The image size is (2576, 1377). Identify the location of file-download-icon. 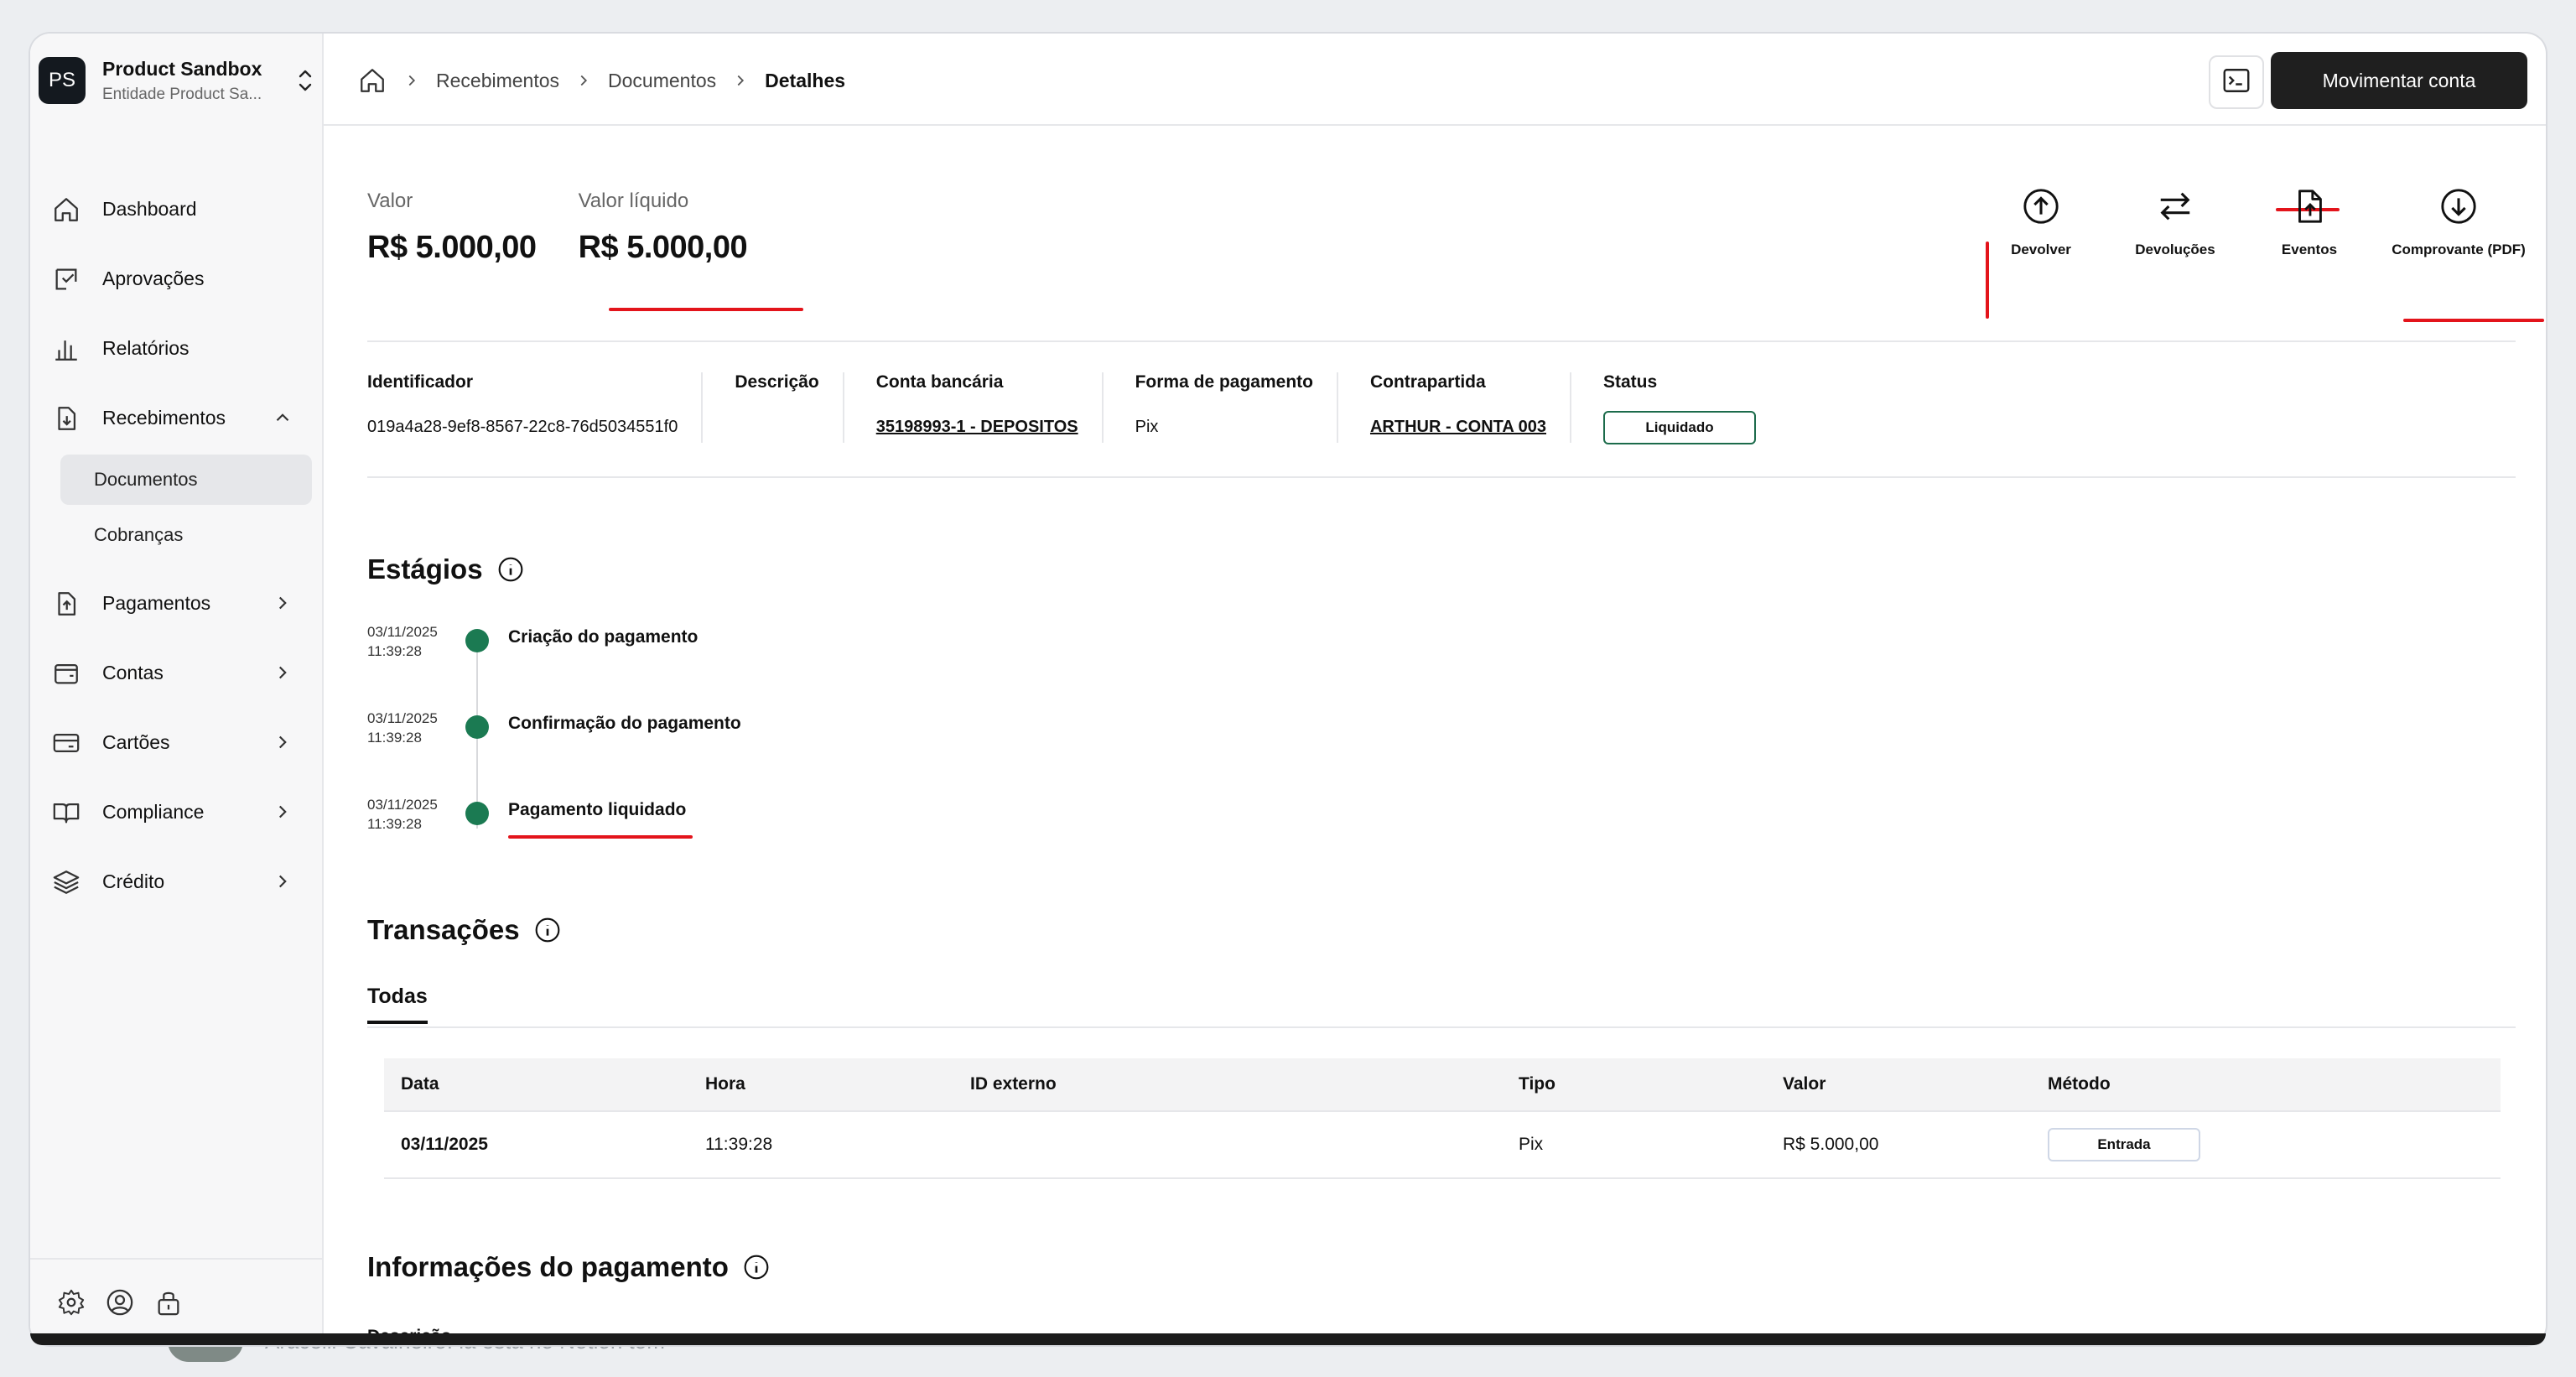
(66, 418).